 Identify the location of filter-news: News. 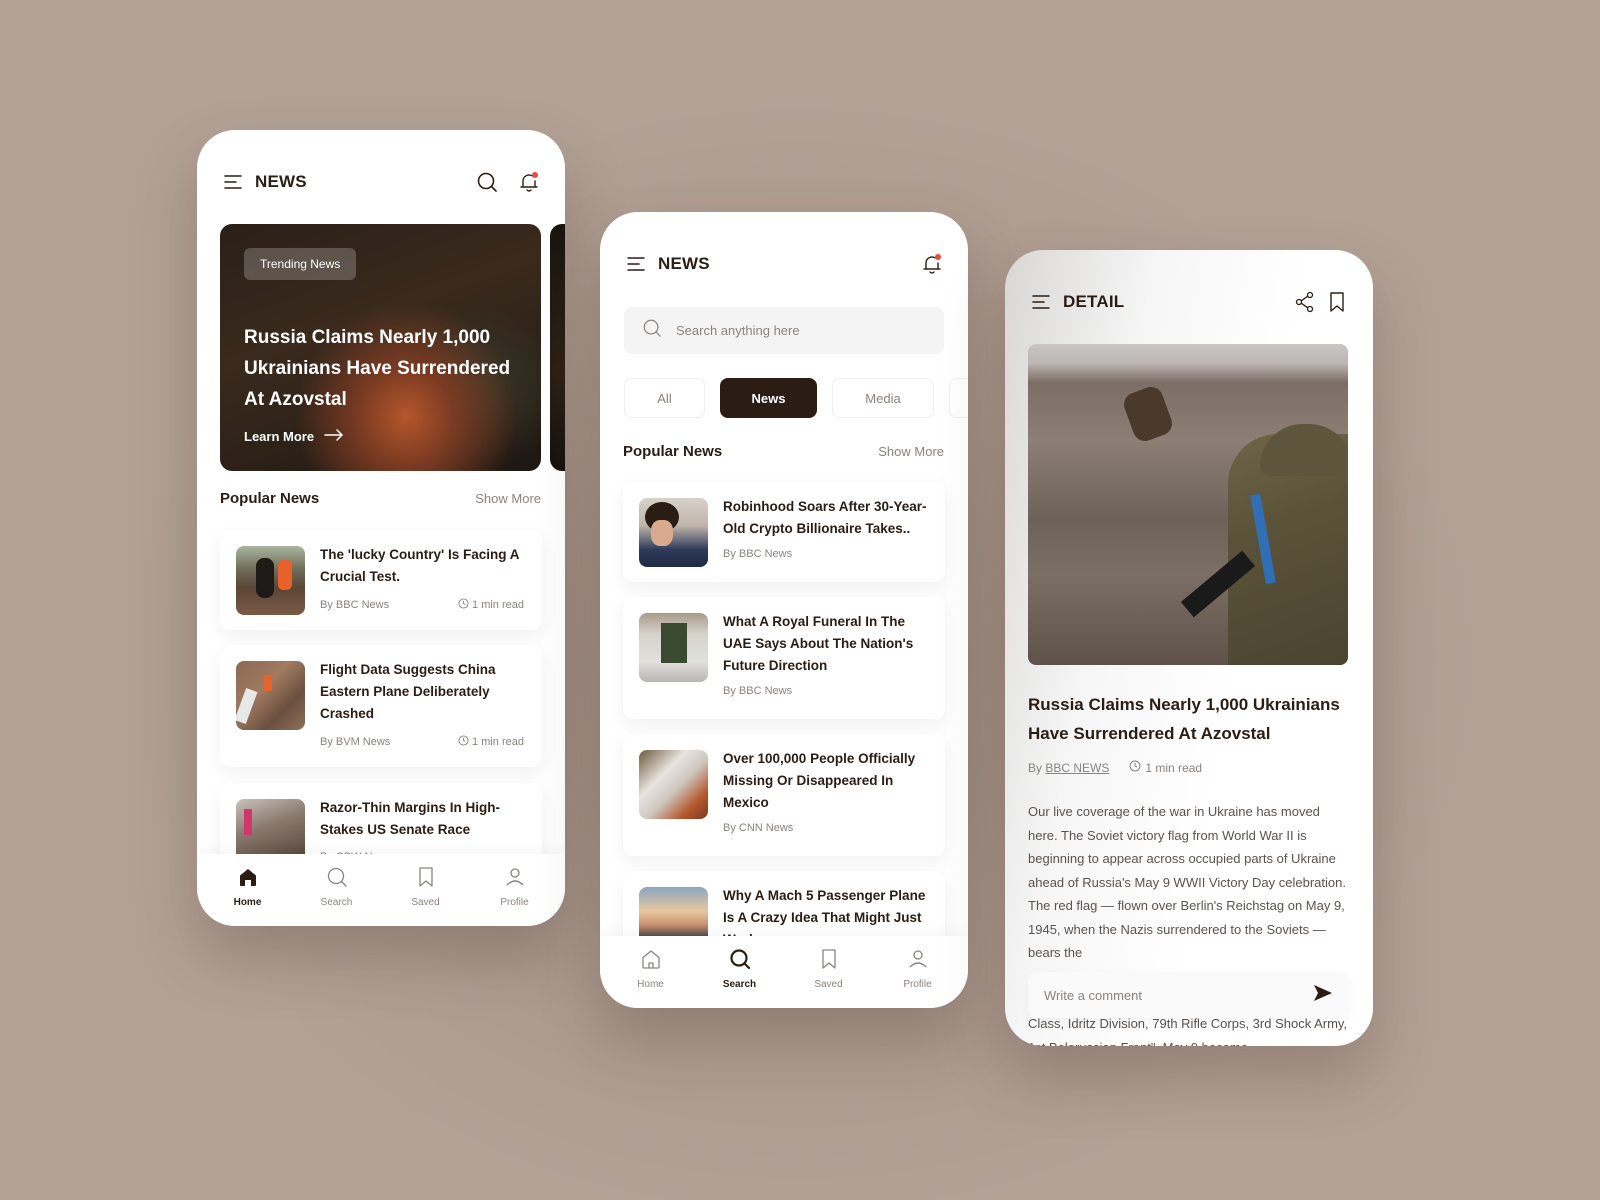
(768, 398).